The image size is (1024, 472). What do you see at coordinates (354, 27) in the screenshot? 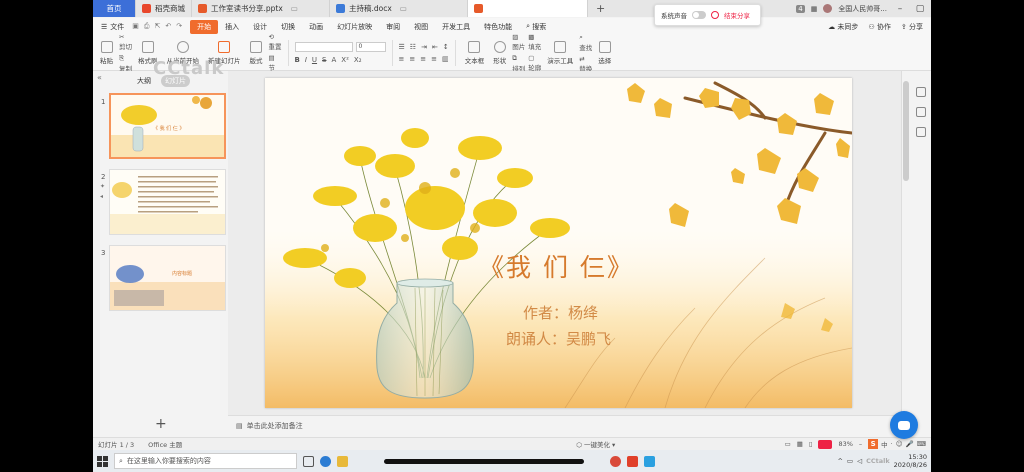
I see `menu-item-slideshow: 幻灯片放映` at bounding box center [354, 27].